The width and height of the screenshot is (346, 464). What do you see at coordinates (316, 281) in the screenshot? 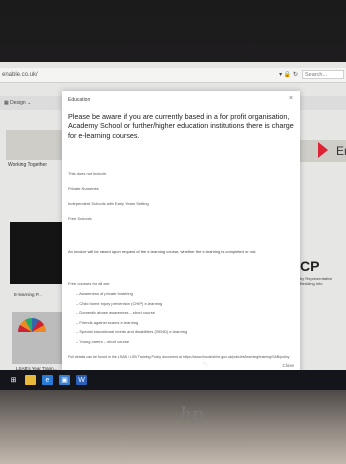
I see `partner-caption: by Representative Bedding Info` at bounding box center [316, 281].